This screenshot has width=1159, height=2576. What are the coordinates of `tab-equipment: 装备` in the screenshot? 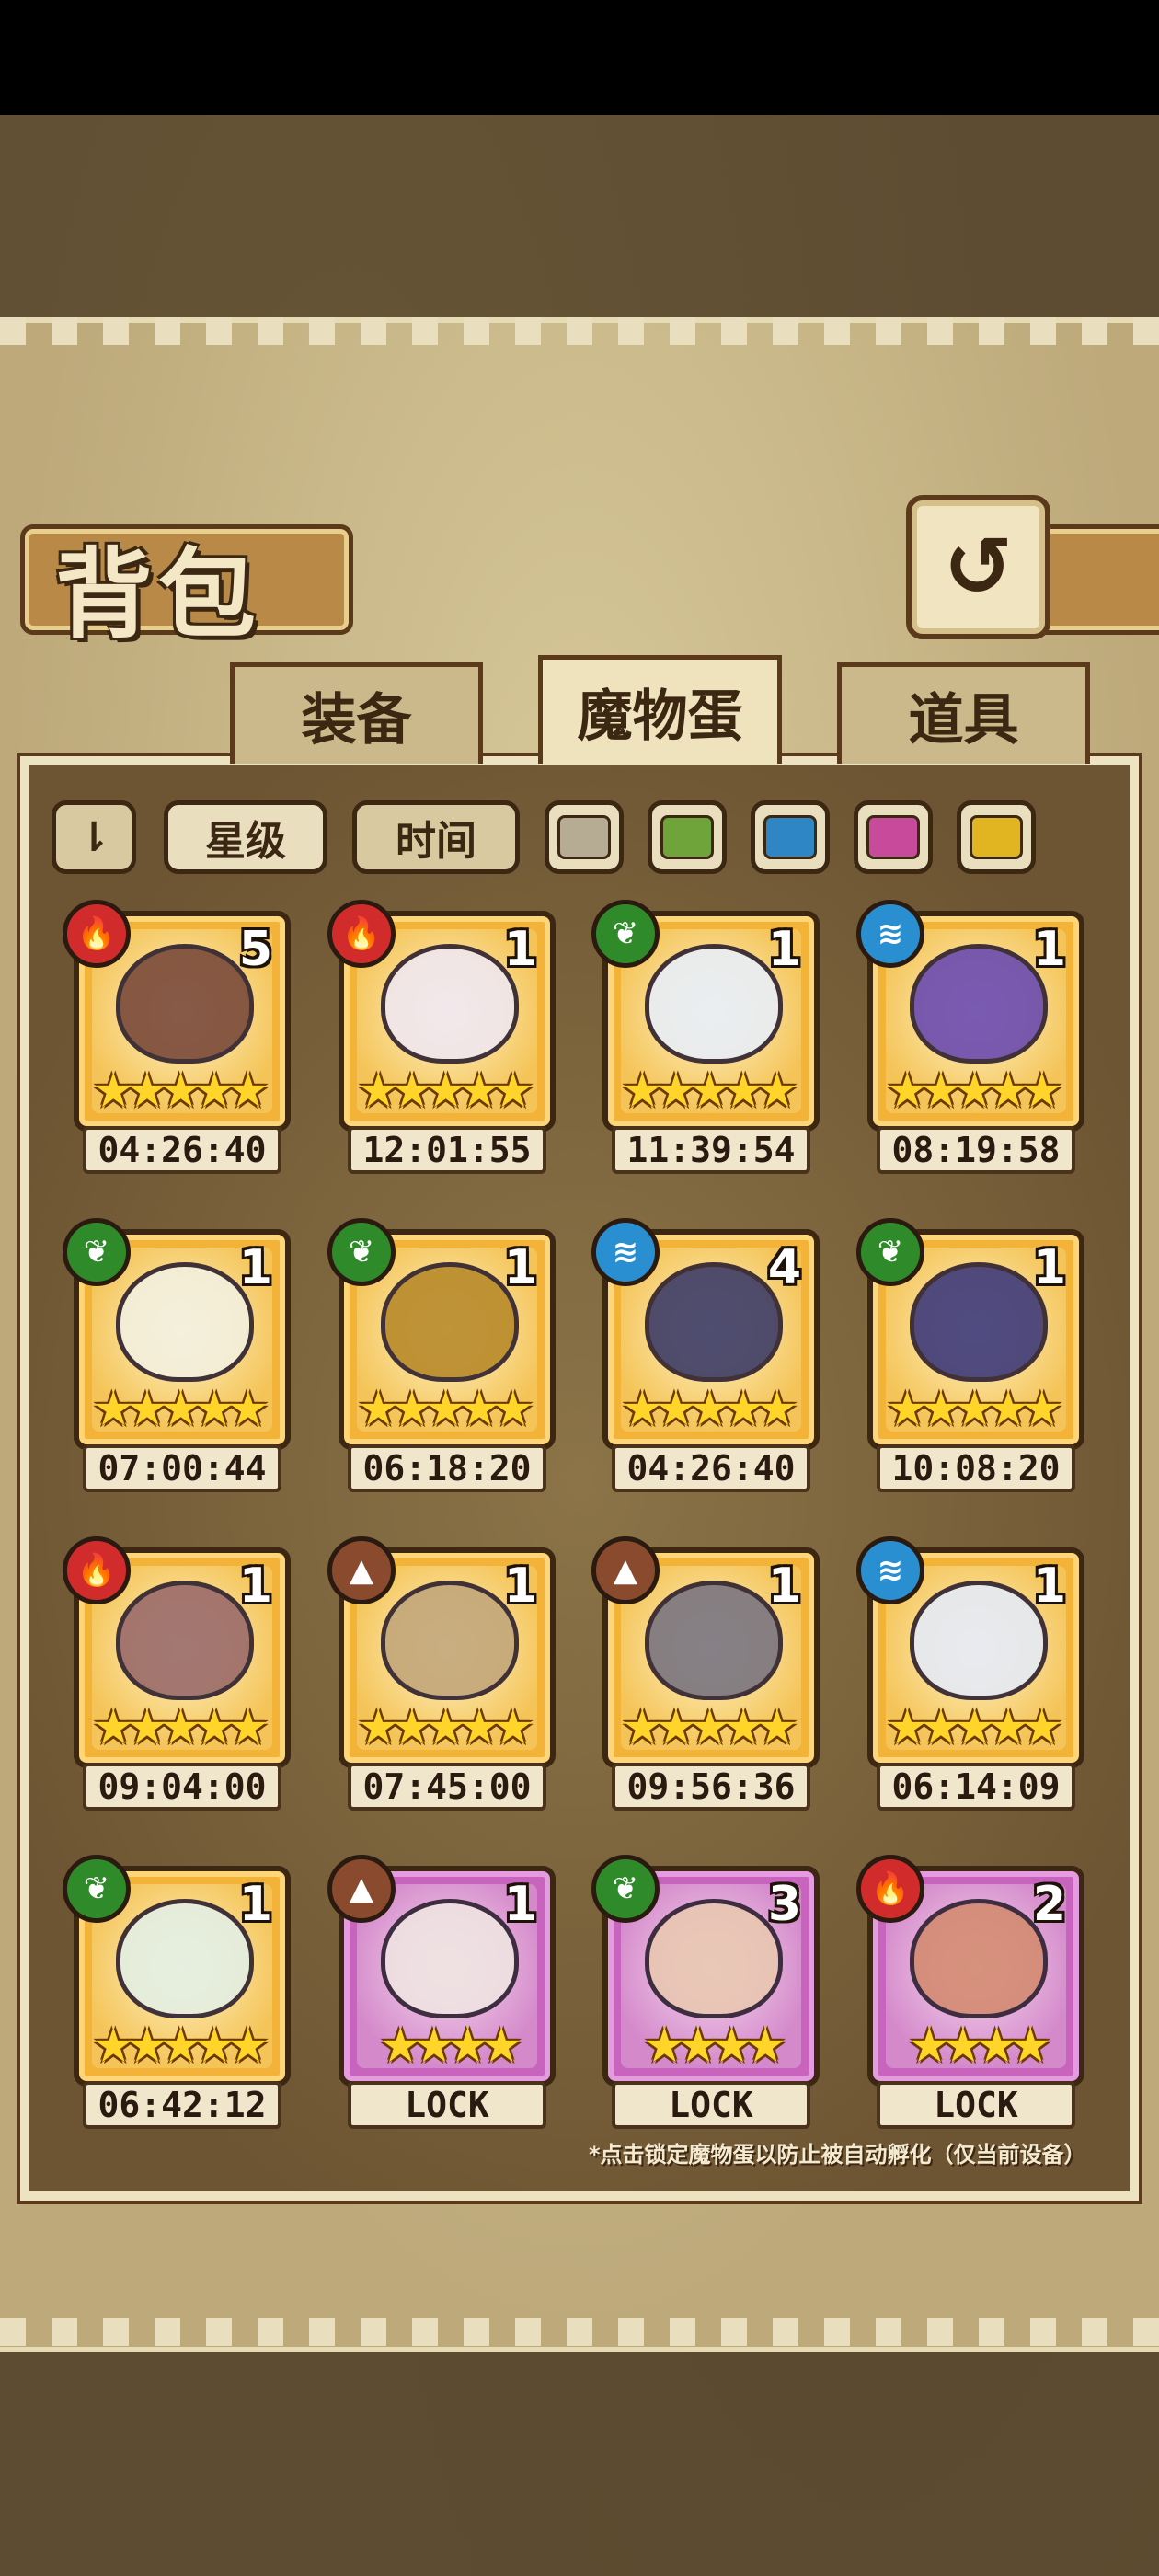 It's located at (356, 713).